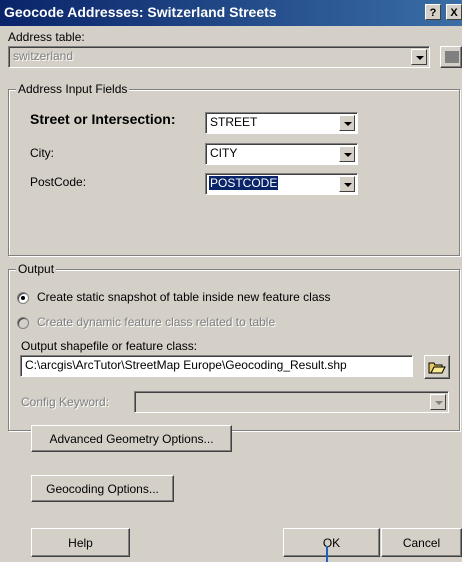 The height and width of the screenshot is (562, 462). Describe the element at coordinates (281, 123) in the screenshot. I see `street-field-combo: STREET` at that location.